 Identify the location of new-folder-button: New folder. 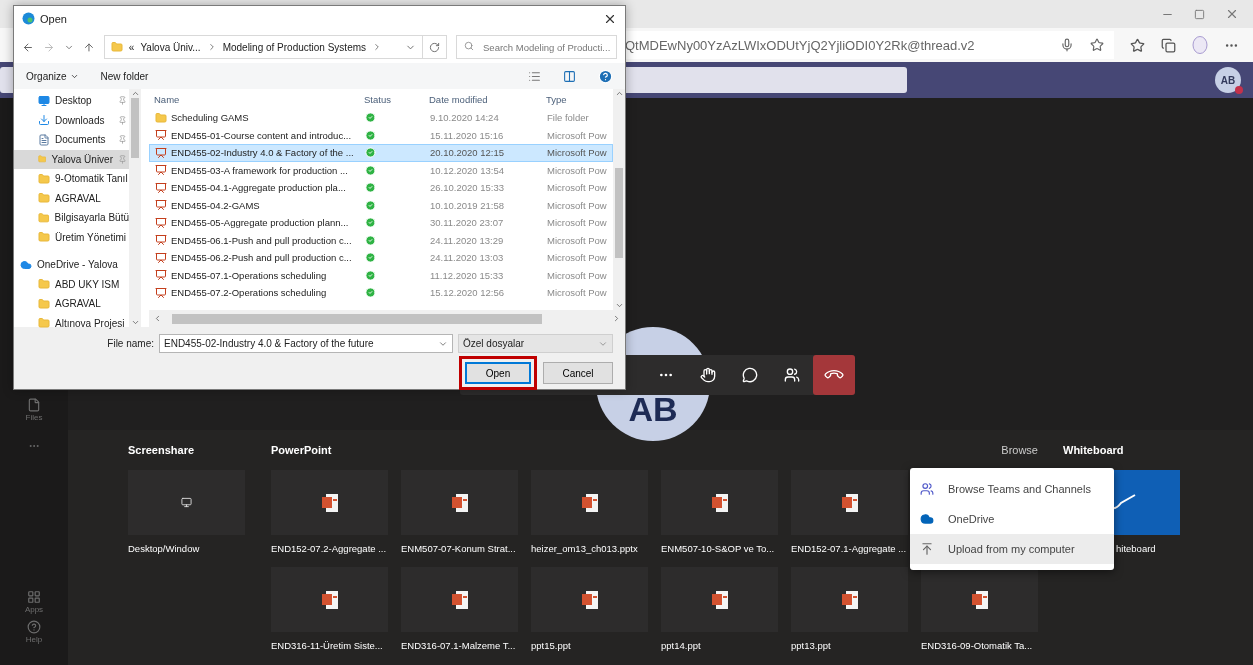
(124, 76).